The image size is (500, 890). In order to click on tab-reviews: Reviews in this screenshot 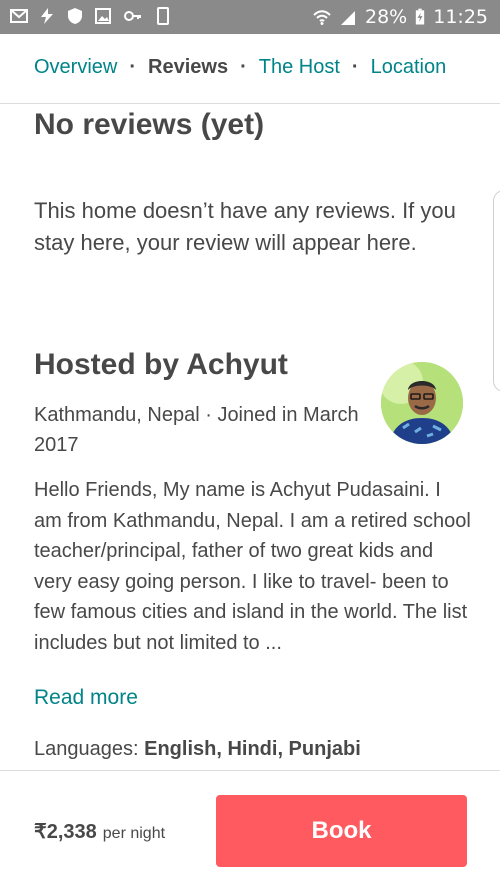, I will do `click(188, 67)`.